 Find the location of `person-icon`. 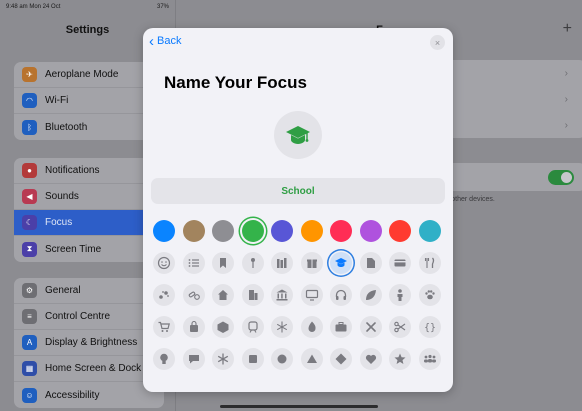

person-icon is located at coordinates (400, 295).